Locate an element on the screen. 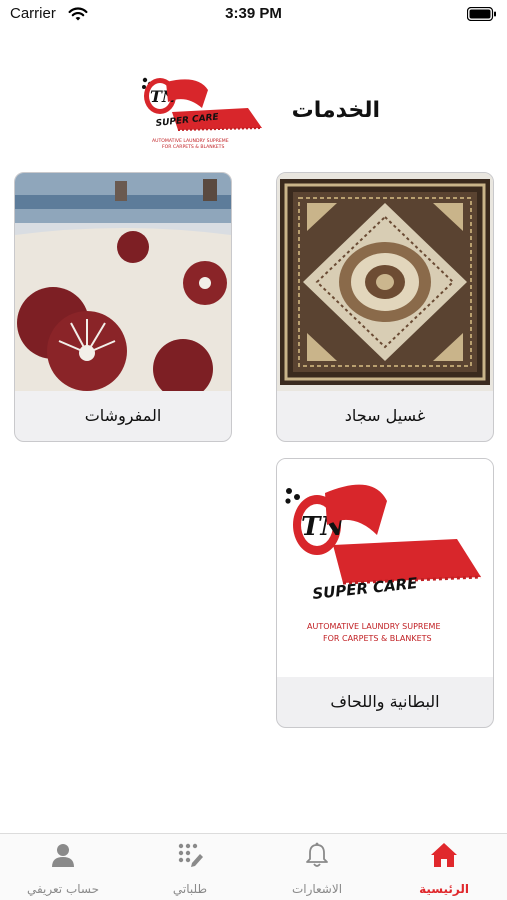 Image resolution: width=507 pixels, height=900 pixels. status-bar: Carrier 3:39 PM is located at coordinates (253, 16).